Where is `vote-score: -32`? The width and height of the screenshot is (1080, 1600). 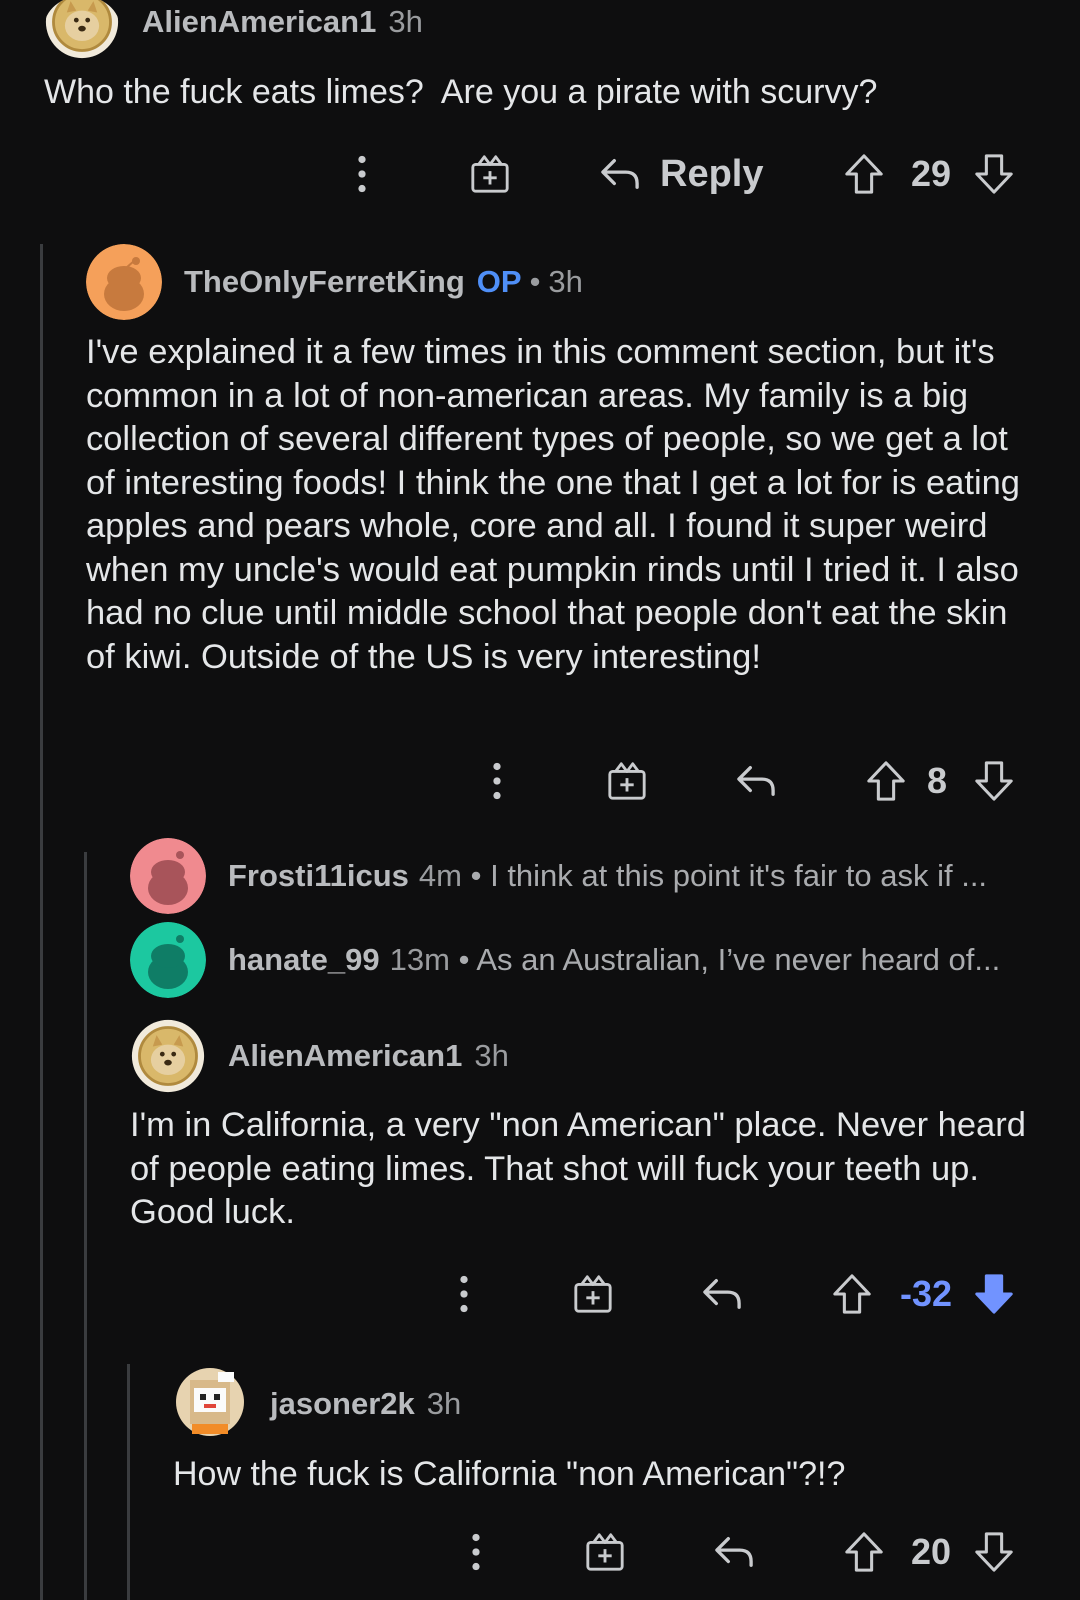
vote-score: -32 is located at coordinates (926, 1293).